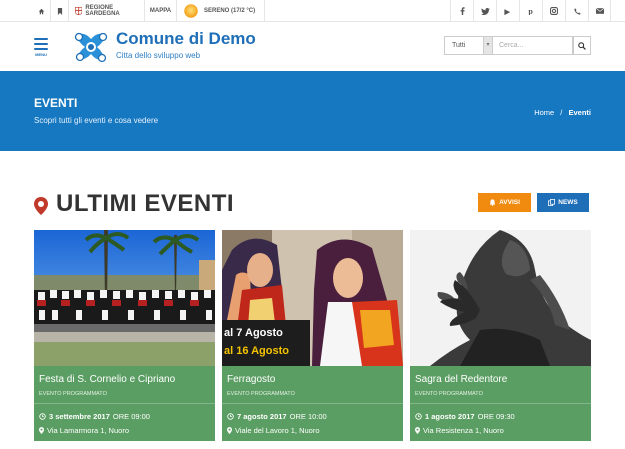  What do you see at coordinates (277, 430) in the screenshot?
I see `event-address: Viale del Lavoro 1, Nuoro` at bounding box center [277, 430].